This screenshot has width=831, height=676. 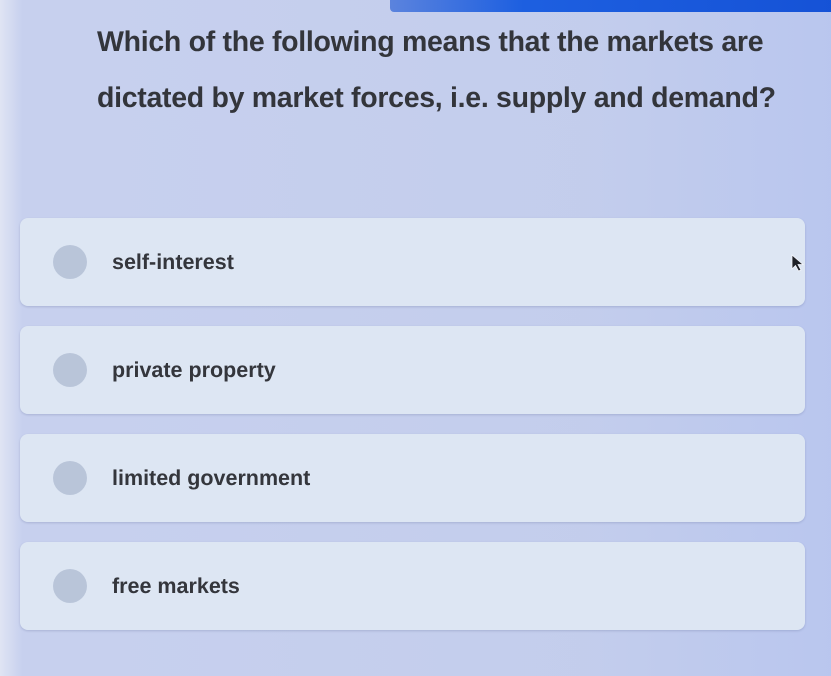 I want to click on answer-option: self-interest, so click(x=412, y=262).